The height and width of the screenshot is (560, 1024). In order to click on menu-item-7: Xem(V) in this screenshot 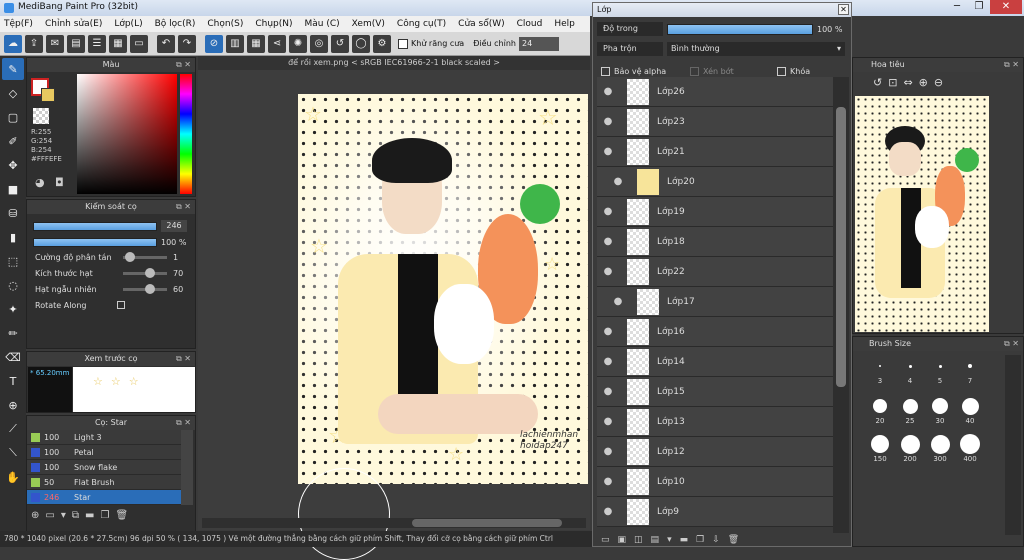, I will do `click(368, 24)`.